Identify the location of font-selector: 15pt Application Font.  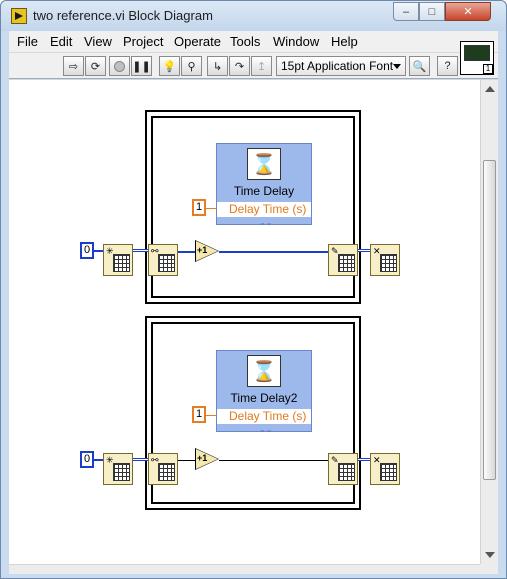
(341, 66).